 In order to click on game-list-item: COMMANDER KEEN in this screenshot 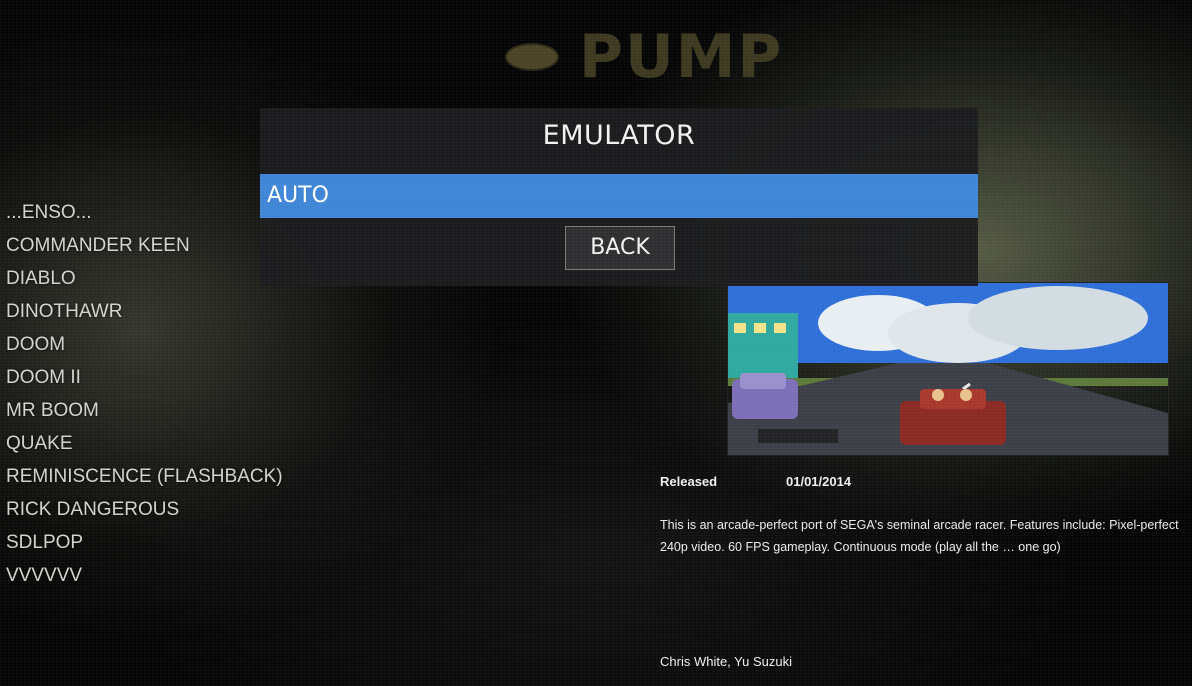, I will do `click(144, 245)`.